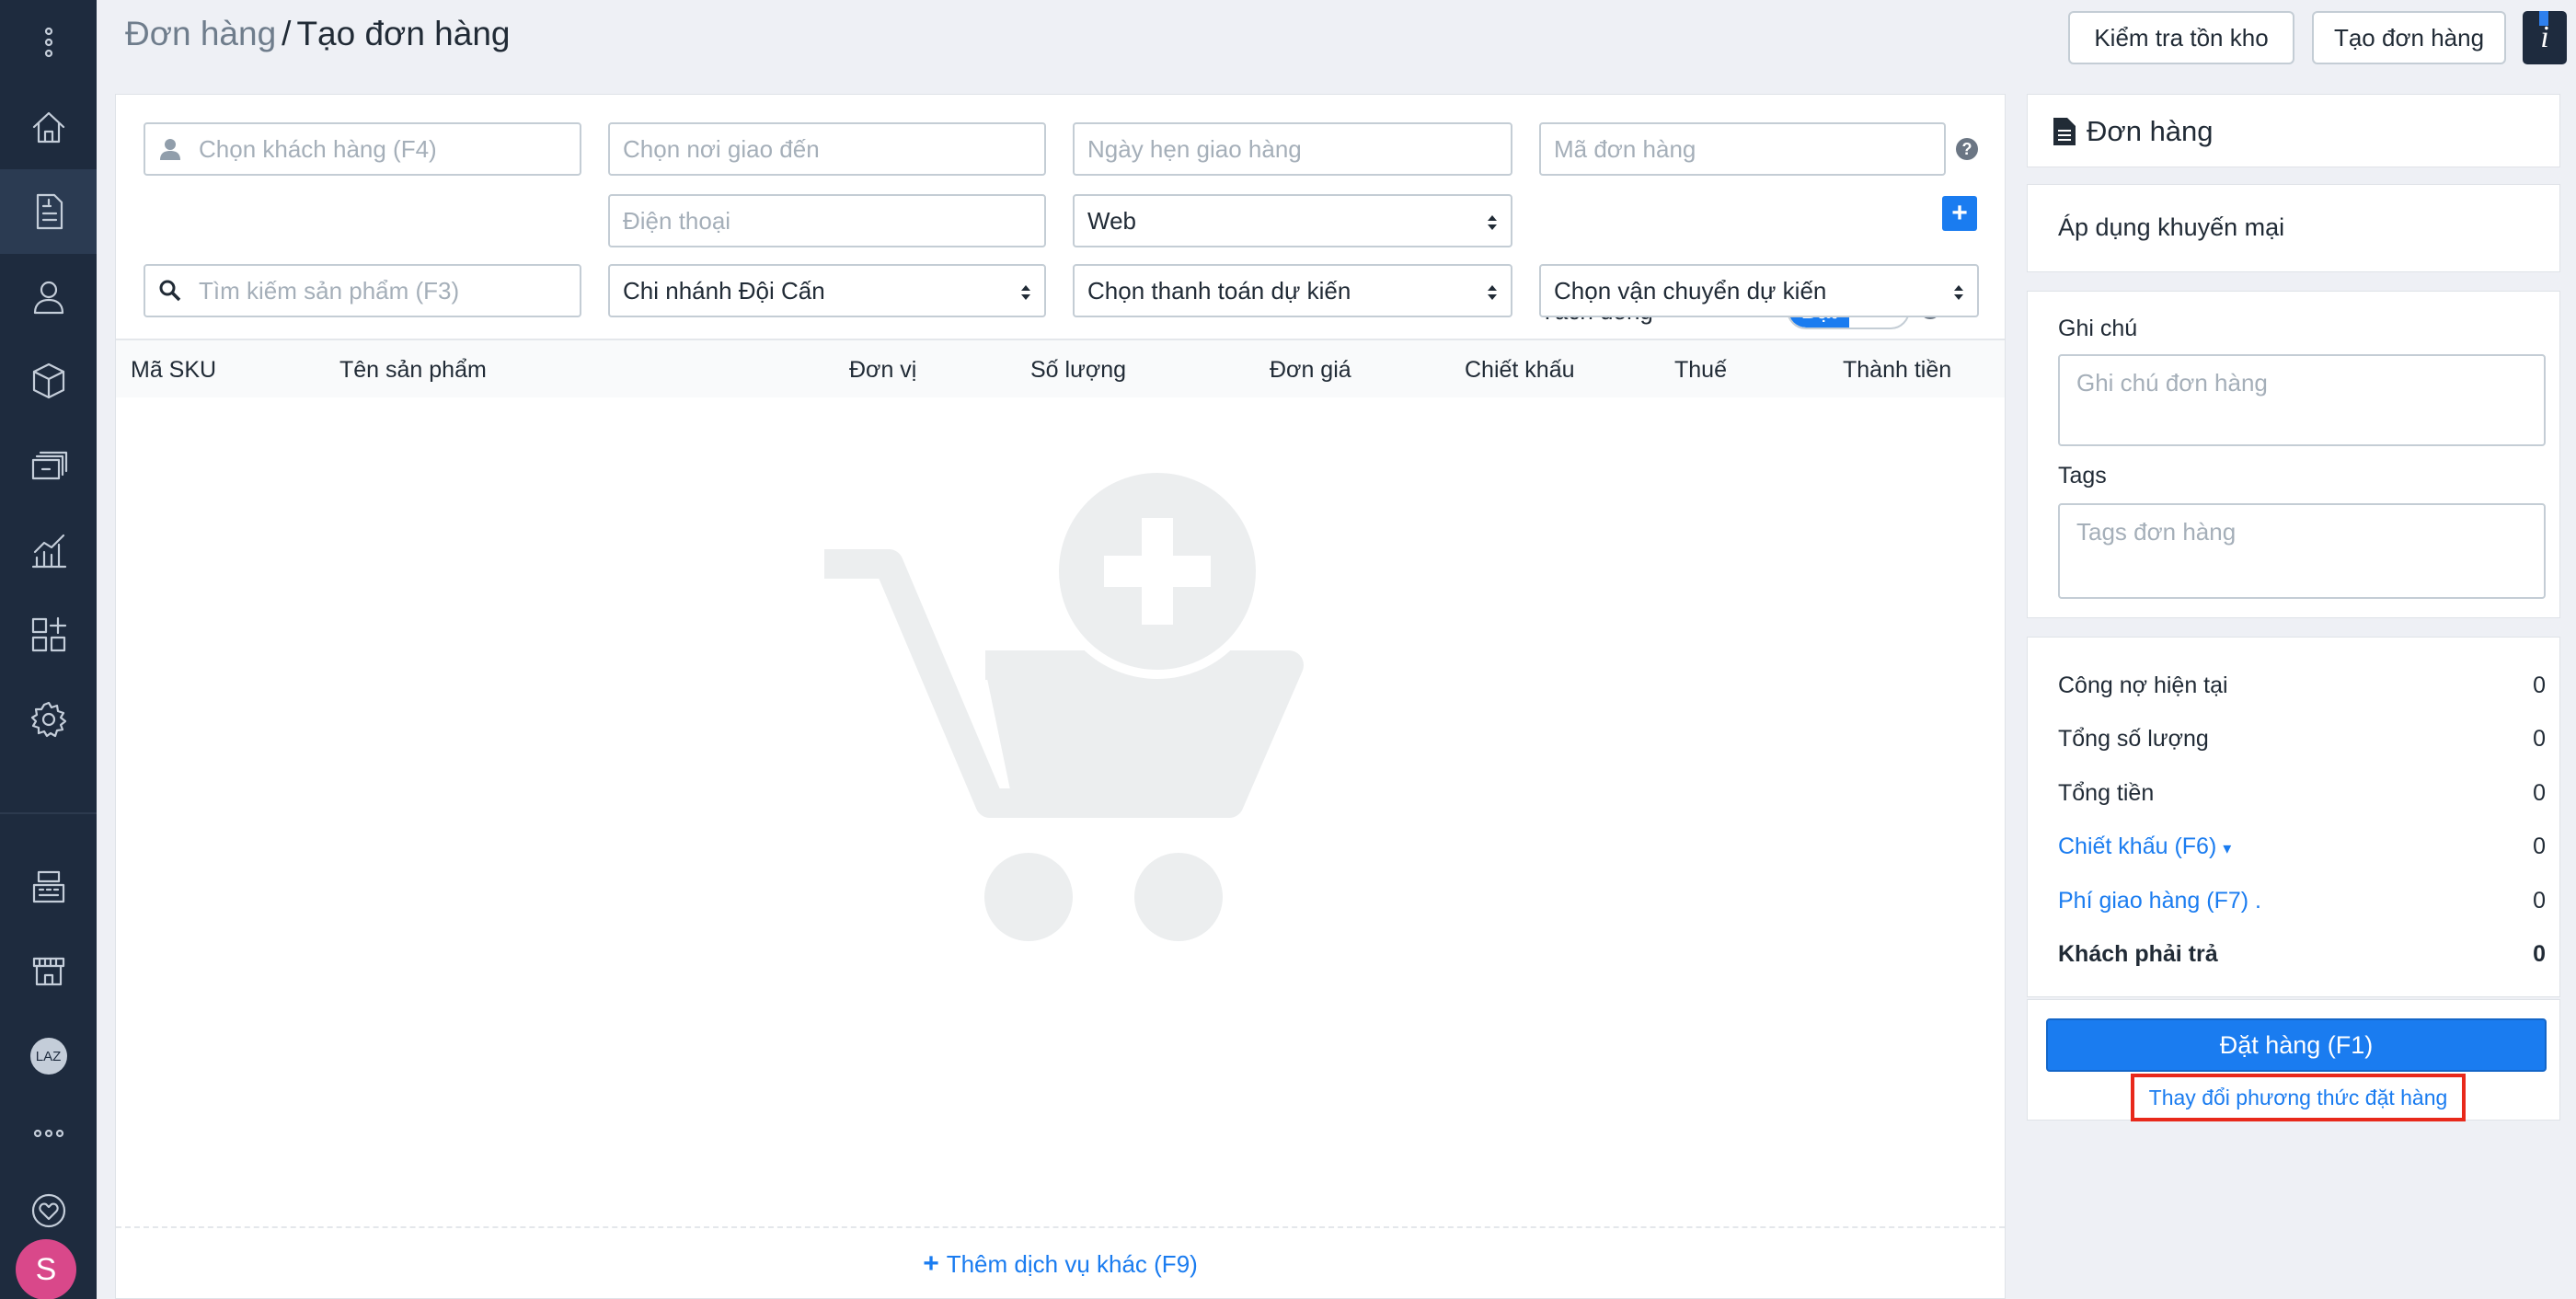 The width and height of the screenshot is (2576, 1299). I want to click on tags-input: Tags đơn hàng, so click(2302, 551).